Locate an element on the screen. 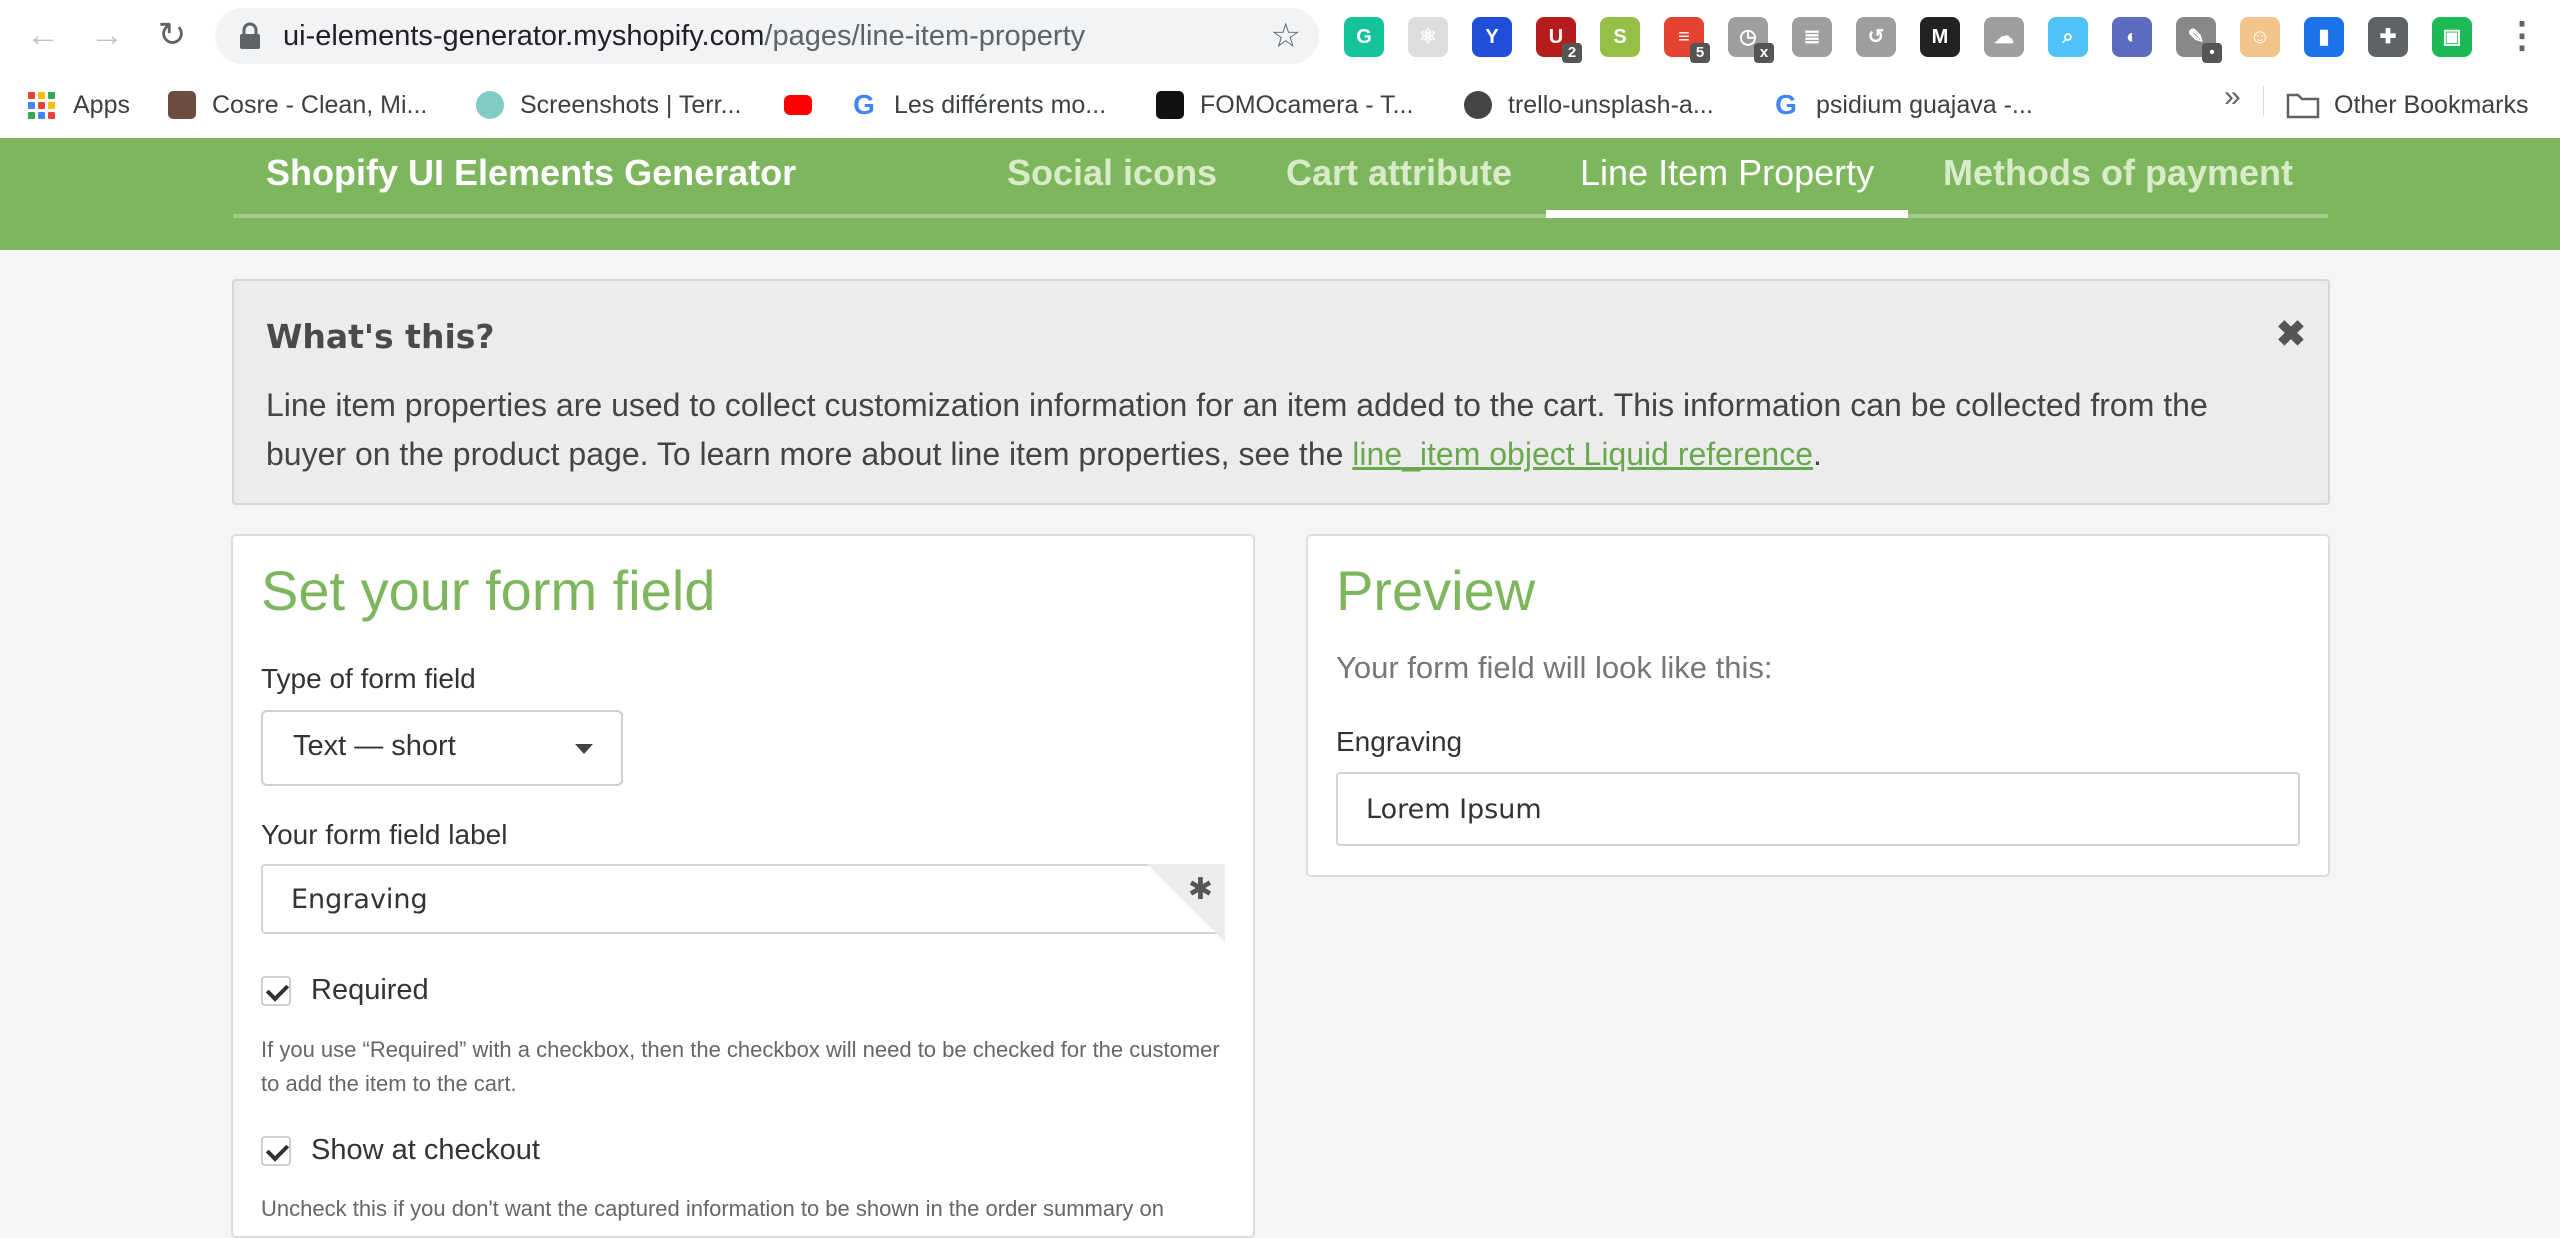  preview-input-wrapper is located at coordinates (1818, 809).